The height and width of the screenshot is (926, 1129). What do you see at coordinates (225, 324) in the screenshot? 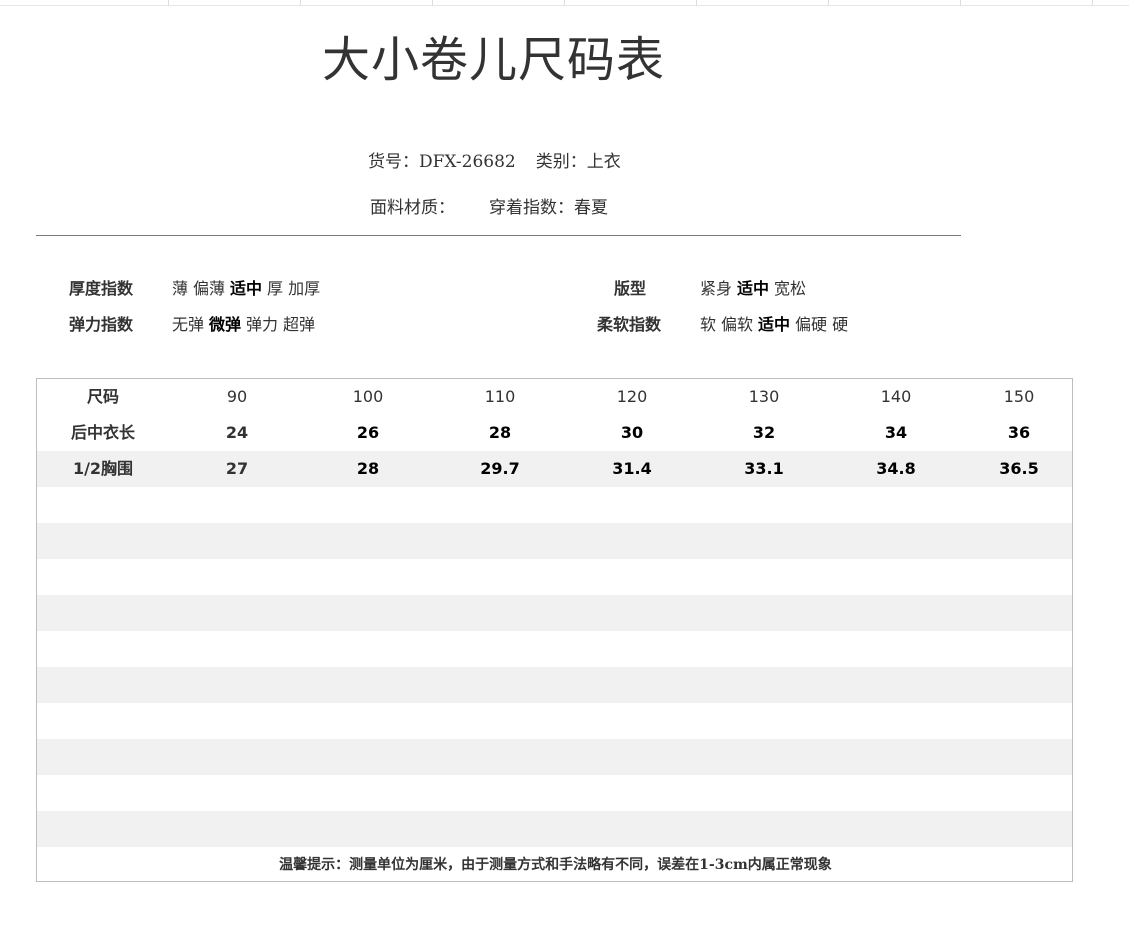
I see `index-option: 微弹` at bounding box center [225, 324].